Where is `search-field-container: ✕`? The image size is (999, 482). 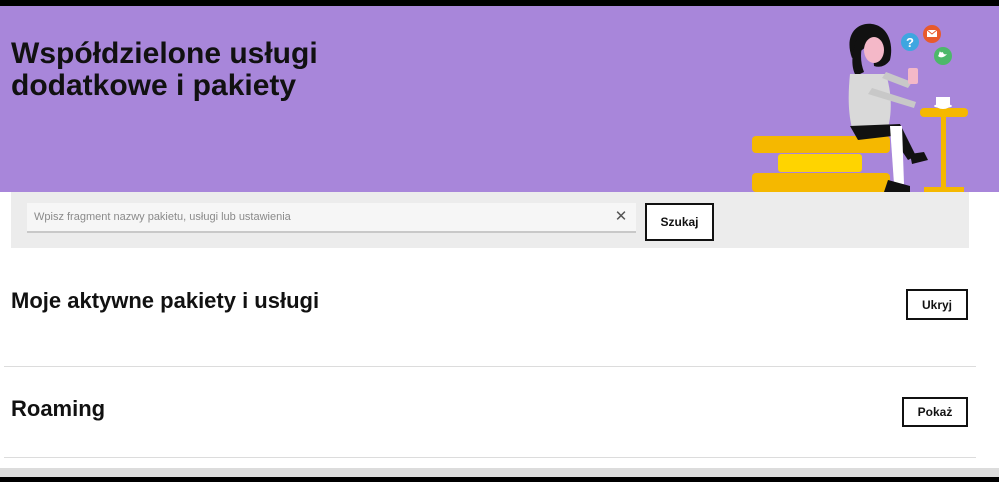 search-field-container: ✕ is located at coordinates (331, 218).